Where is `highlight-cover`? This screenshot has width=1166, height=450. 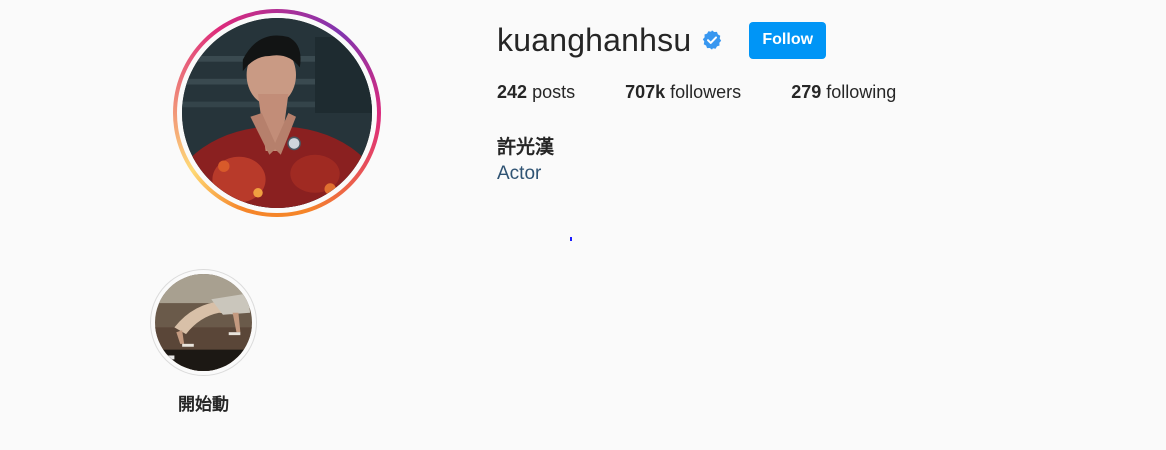 highlight-cover is located at coordinates (203, 322).